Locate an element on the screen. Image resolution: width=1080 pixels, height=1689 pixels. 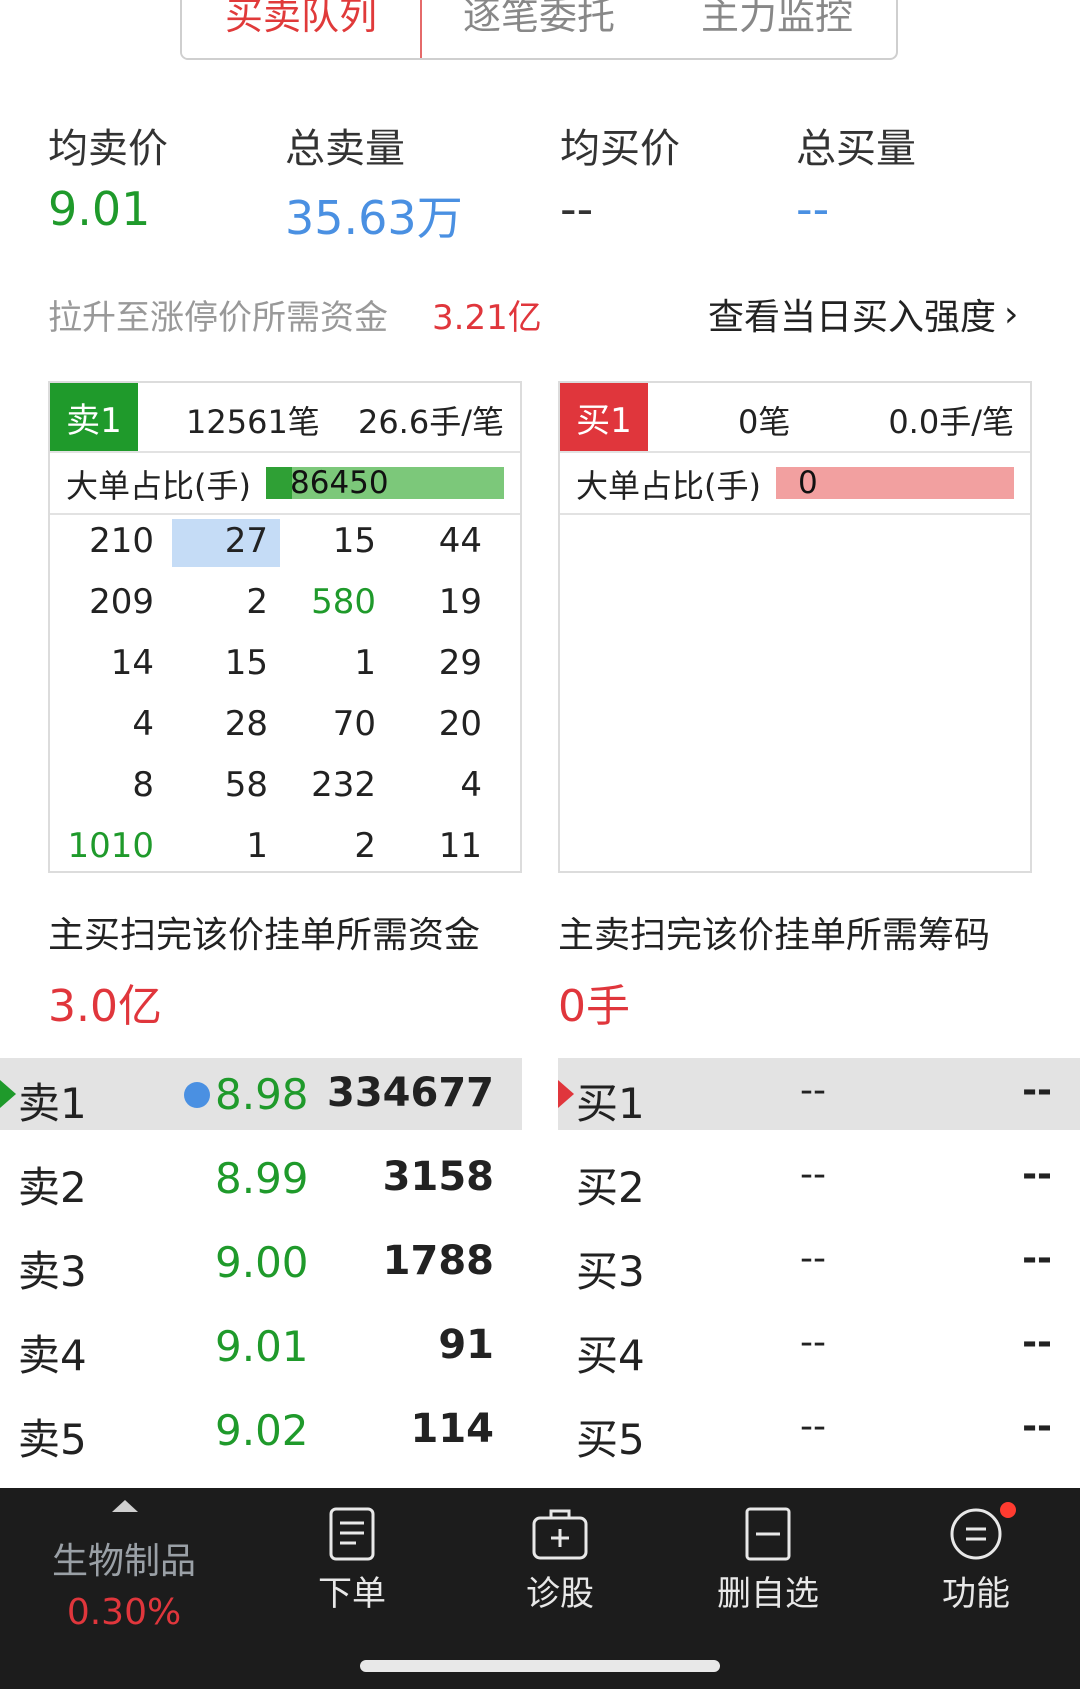
buy-big-order-bar: 0 is located at coordinates (895, 483).